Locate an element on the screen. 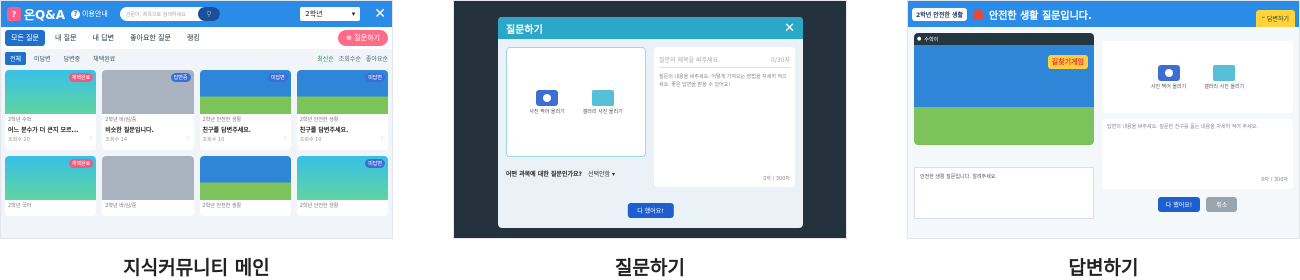  sort-likes: 좋아요순 is located at coordinates (377, 58).